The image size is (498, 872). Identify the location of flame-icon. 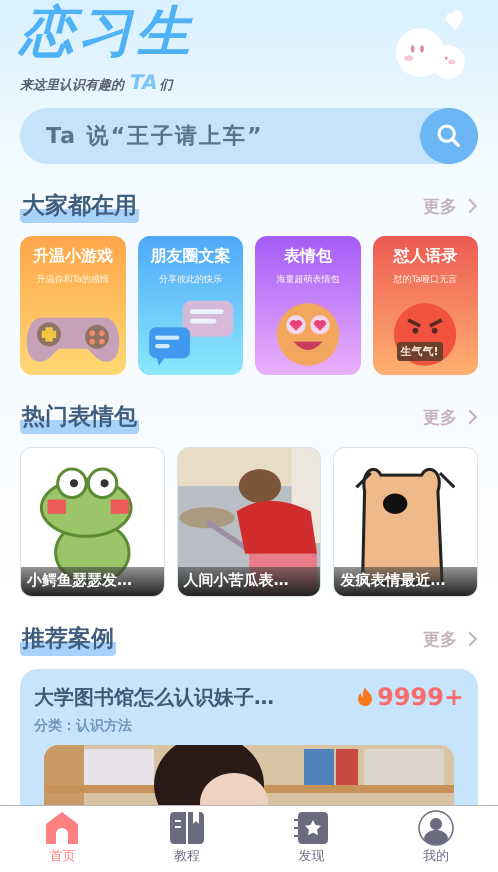
(365, 697).